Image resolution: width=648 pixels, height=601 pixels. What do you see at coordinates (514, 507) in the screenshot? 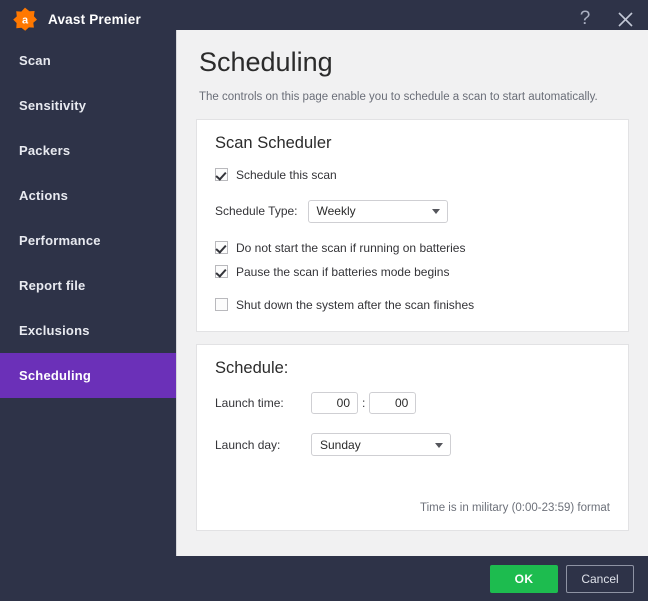
I see `time-format-hint: Time is in military (0:00-23:59) format` at bounding box center [514, 507].